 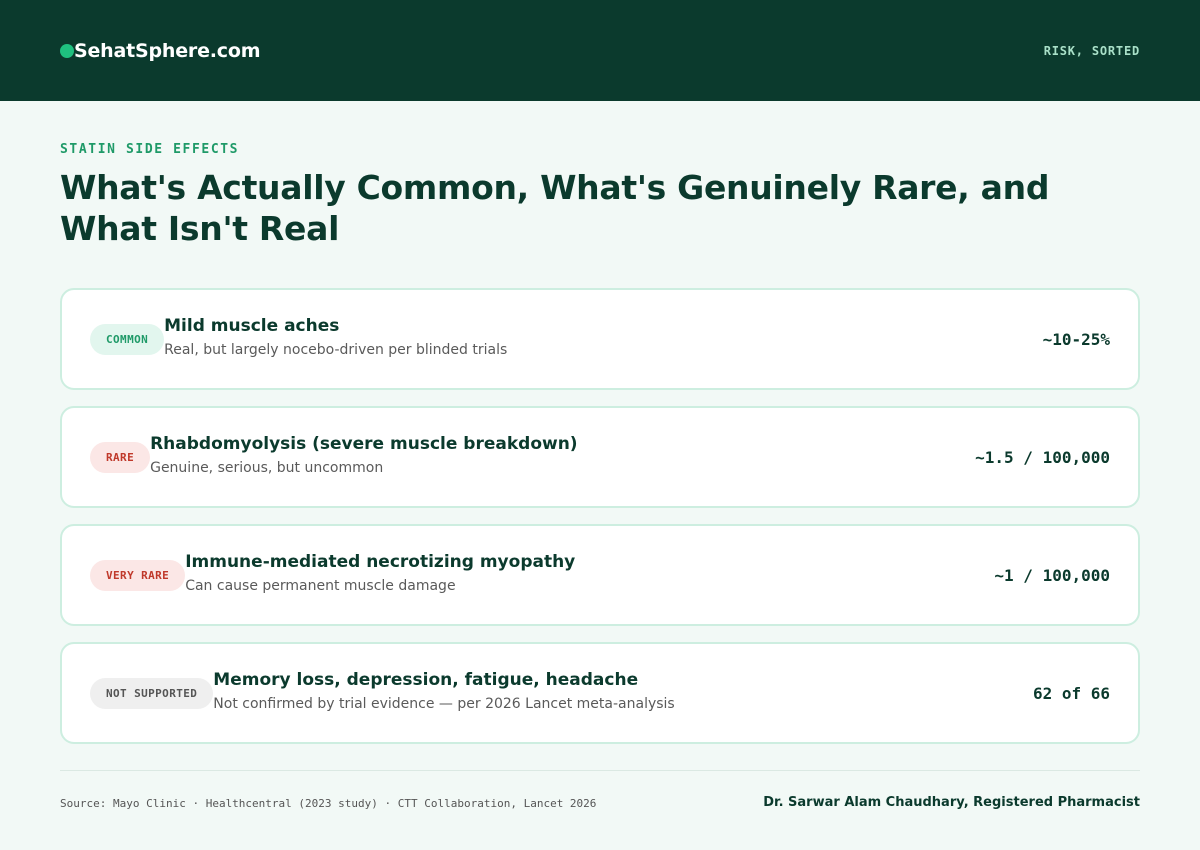 What do you see at coordinates (1042, 457) in the screenshot?
I see `card-stat: ~1.5 / 100,000` at bounding box center [1042, 457].